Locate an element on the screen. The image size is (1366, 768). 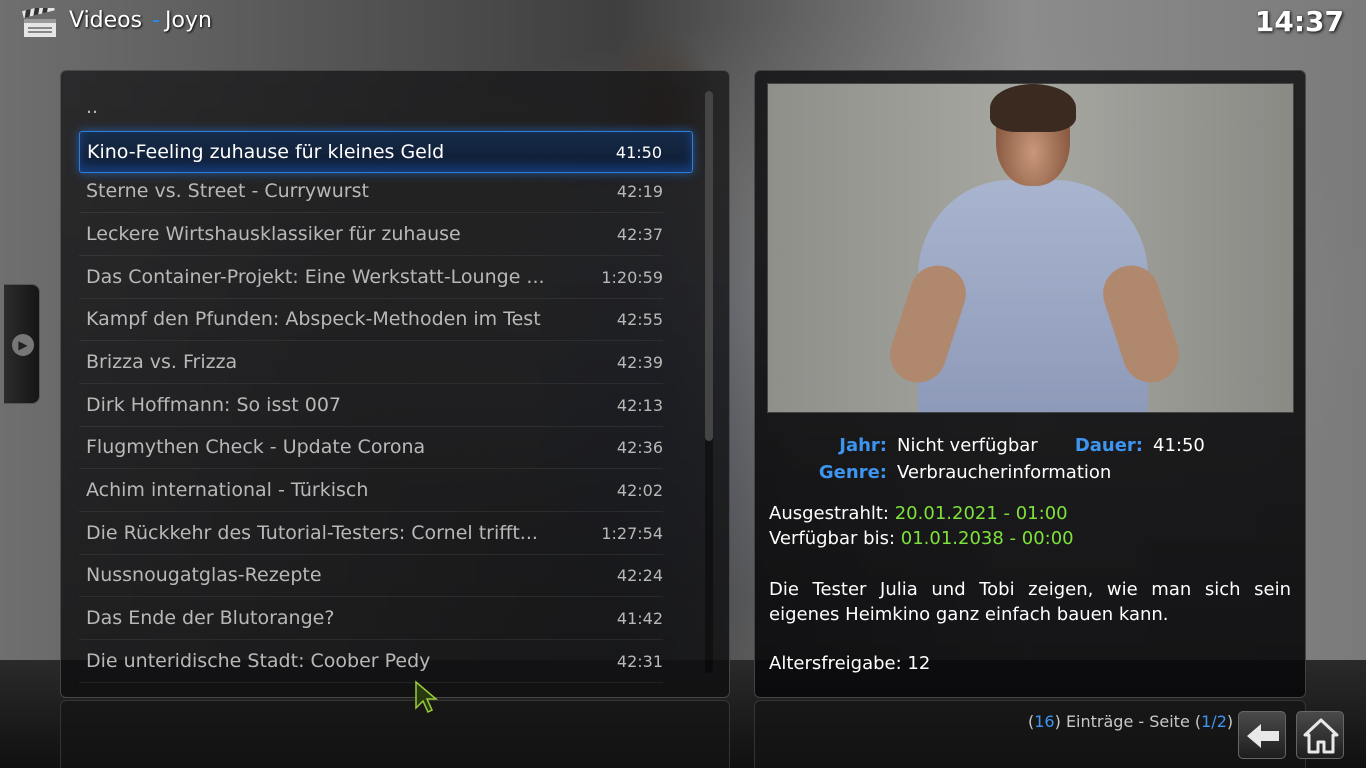
entries-count: (16) Einträge - Seite (1/2) is located at coordinates (1130, 721).